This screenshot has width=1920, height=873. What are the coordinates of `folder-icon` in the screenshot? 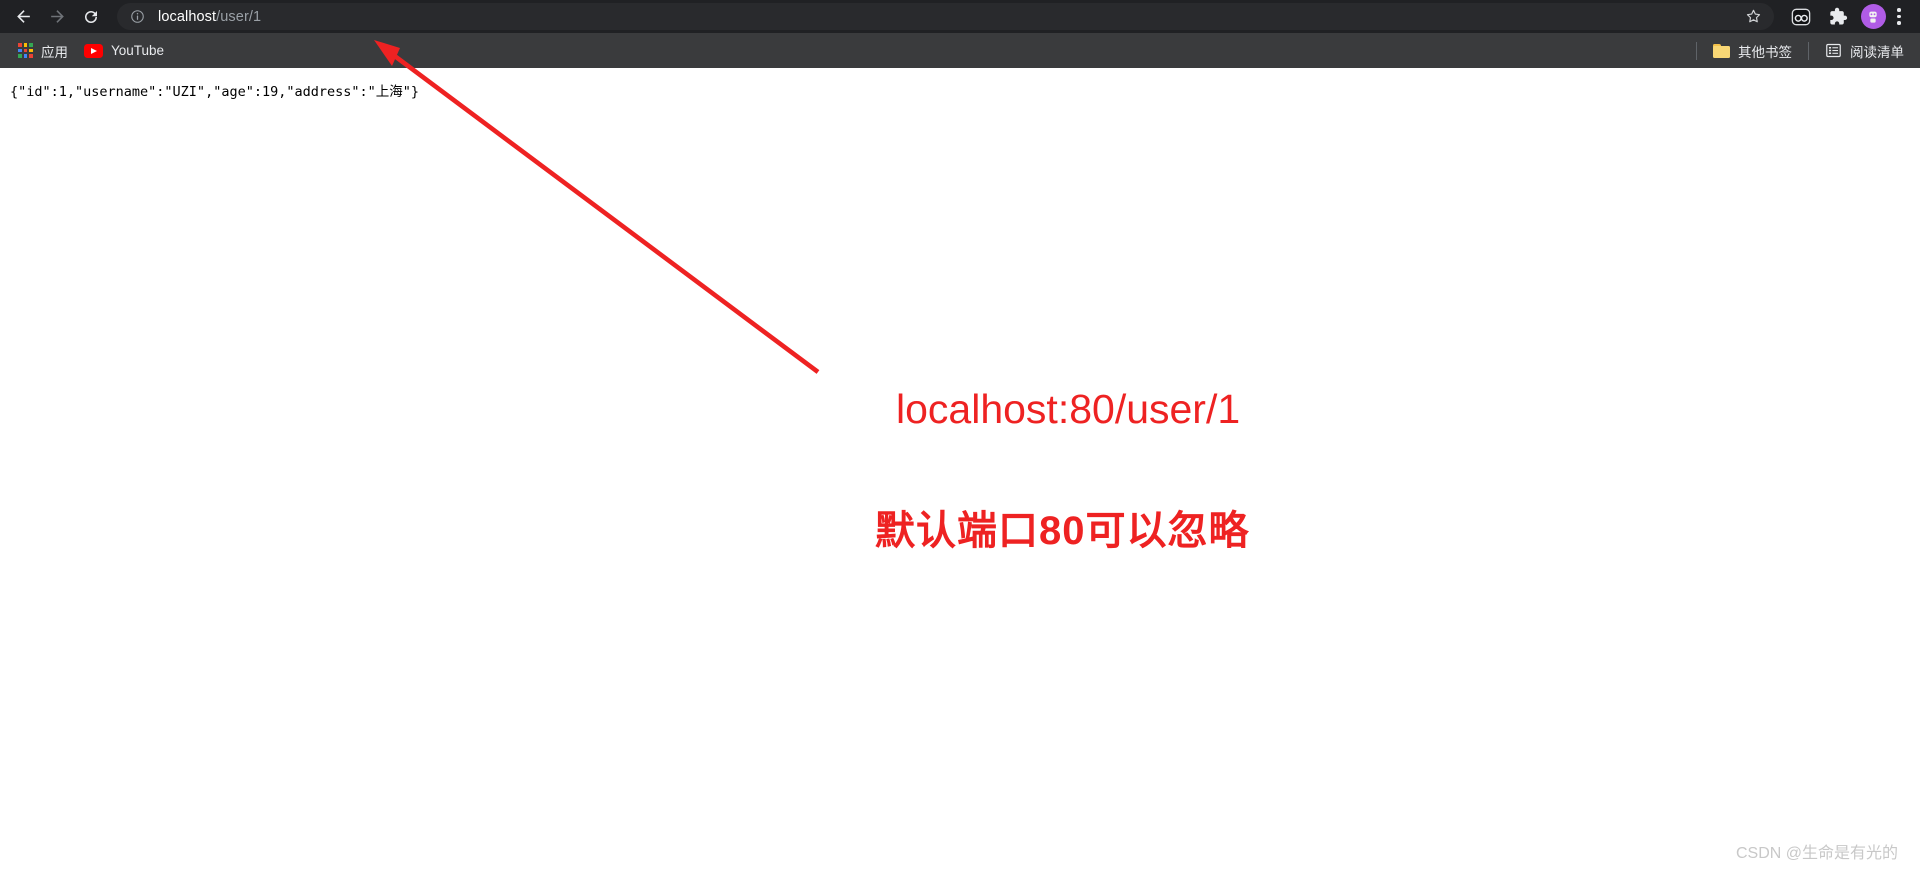 It's located at (1721, 50).